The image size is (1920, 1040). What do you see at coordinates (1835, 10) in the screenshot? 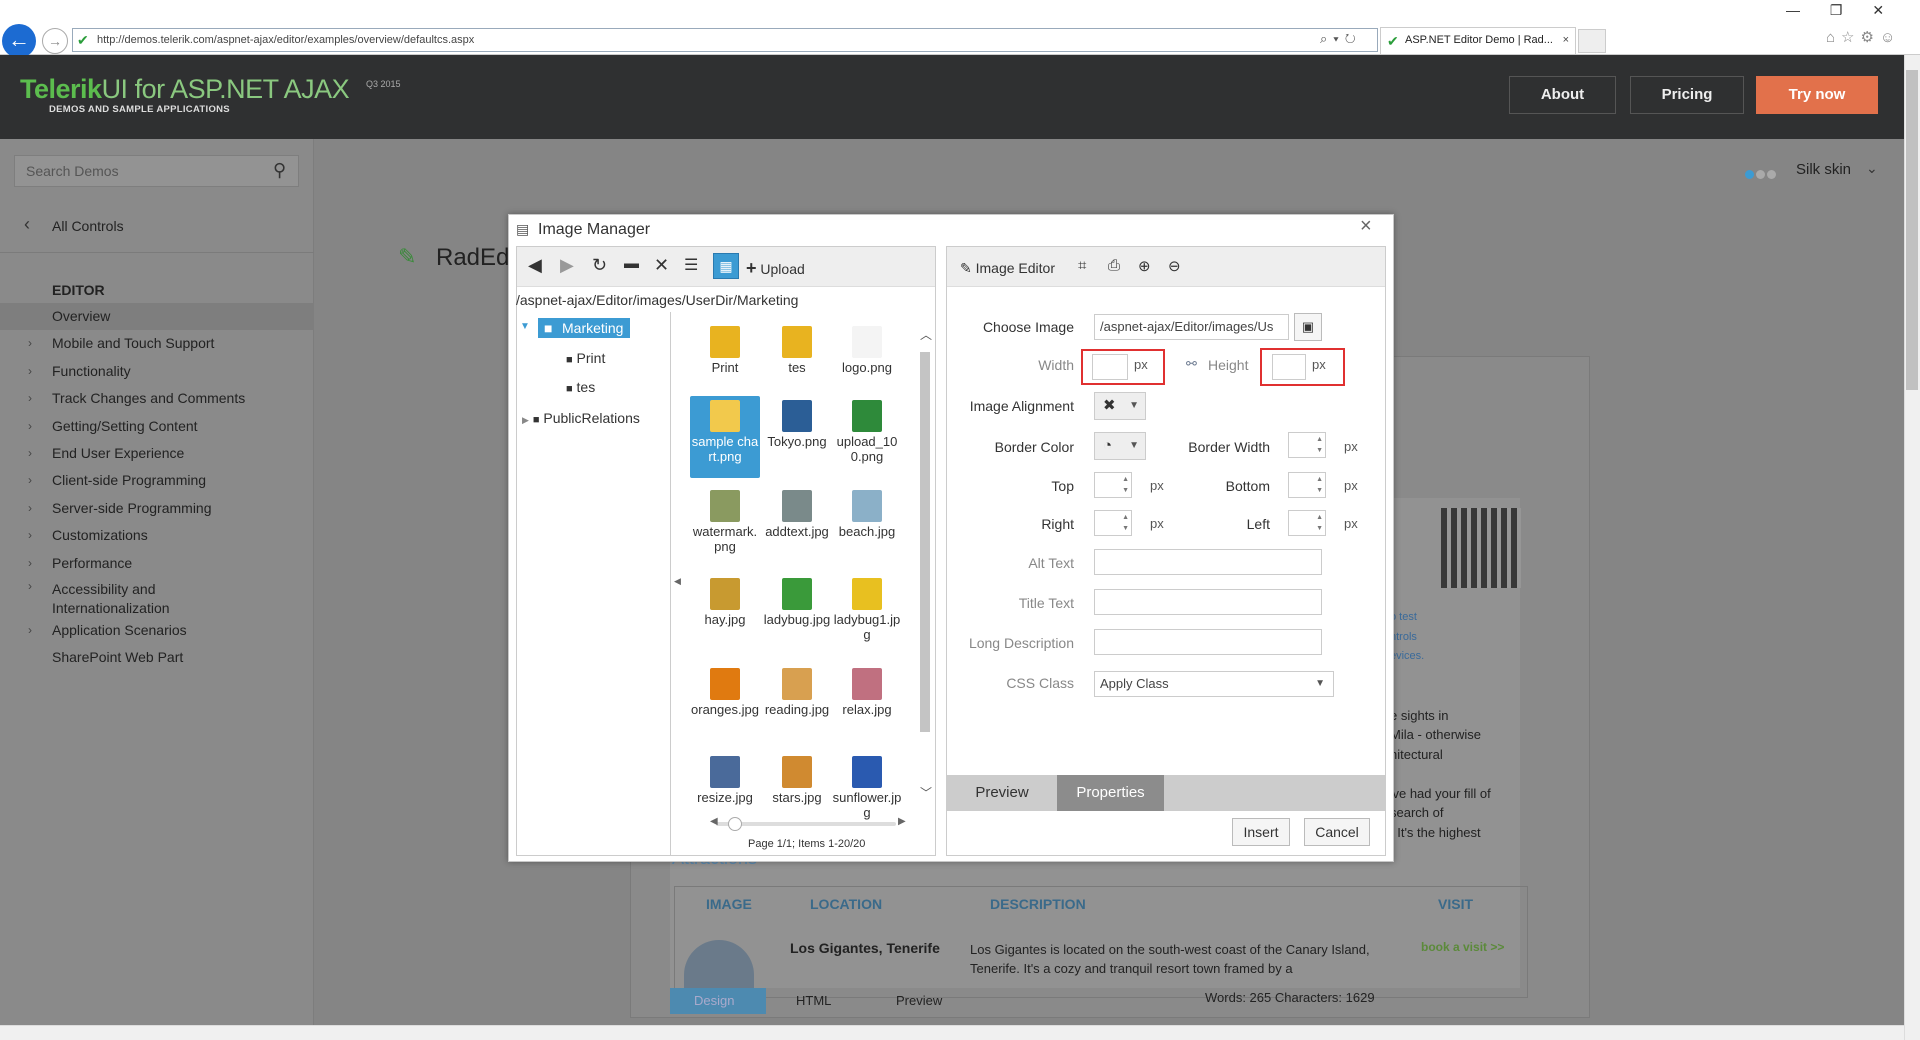
I see `window-controls: — ❐ ✕` at bounding box center [1835, 10].